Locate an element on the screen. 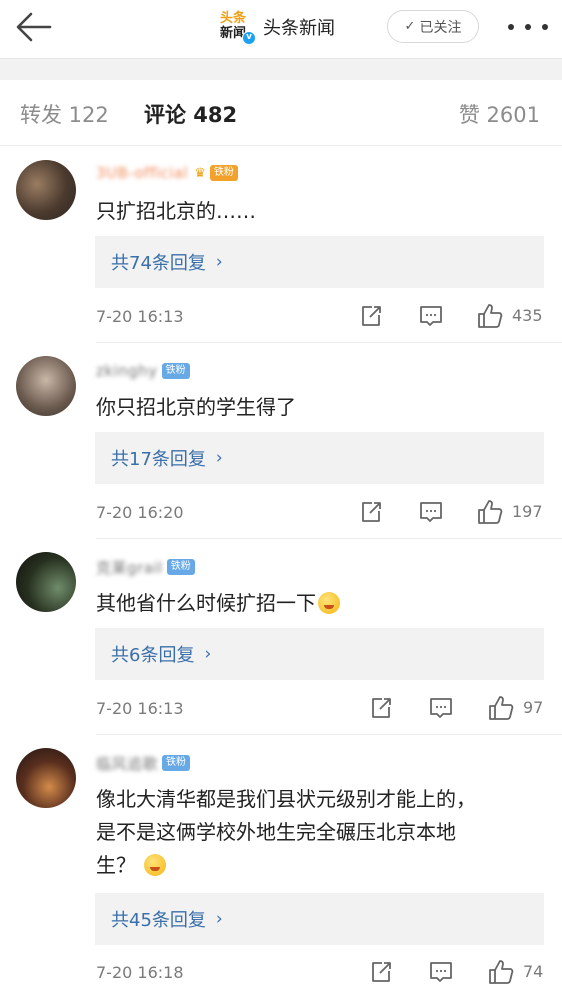 This screenshot has width=562, height=1000. replies-count: 共17条回复 is located at coordinates (158, 459).